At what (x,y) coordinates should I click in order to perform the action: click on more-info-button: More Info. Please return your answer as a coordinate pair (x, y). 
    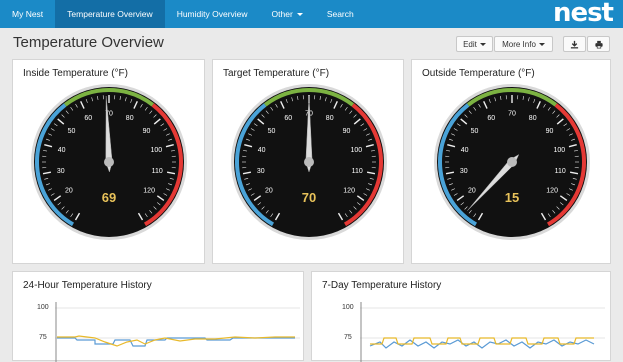
    Looking at the image, I should click on (523, 44).